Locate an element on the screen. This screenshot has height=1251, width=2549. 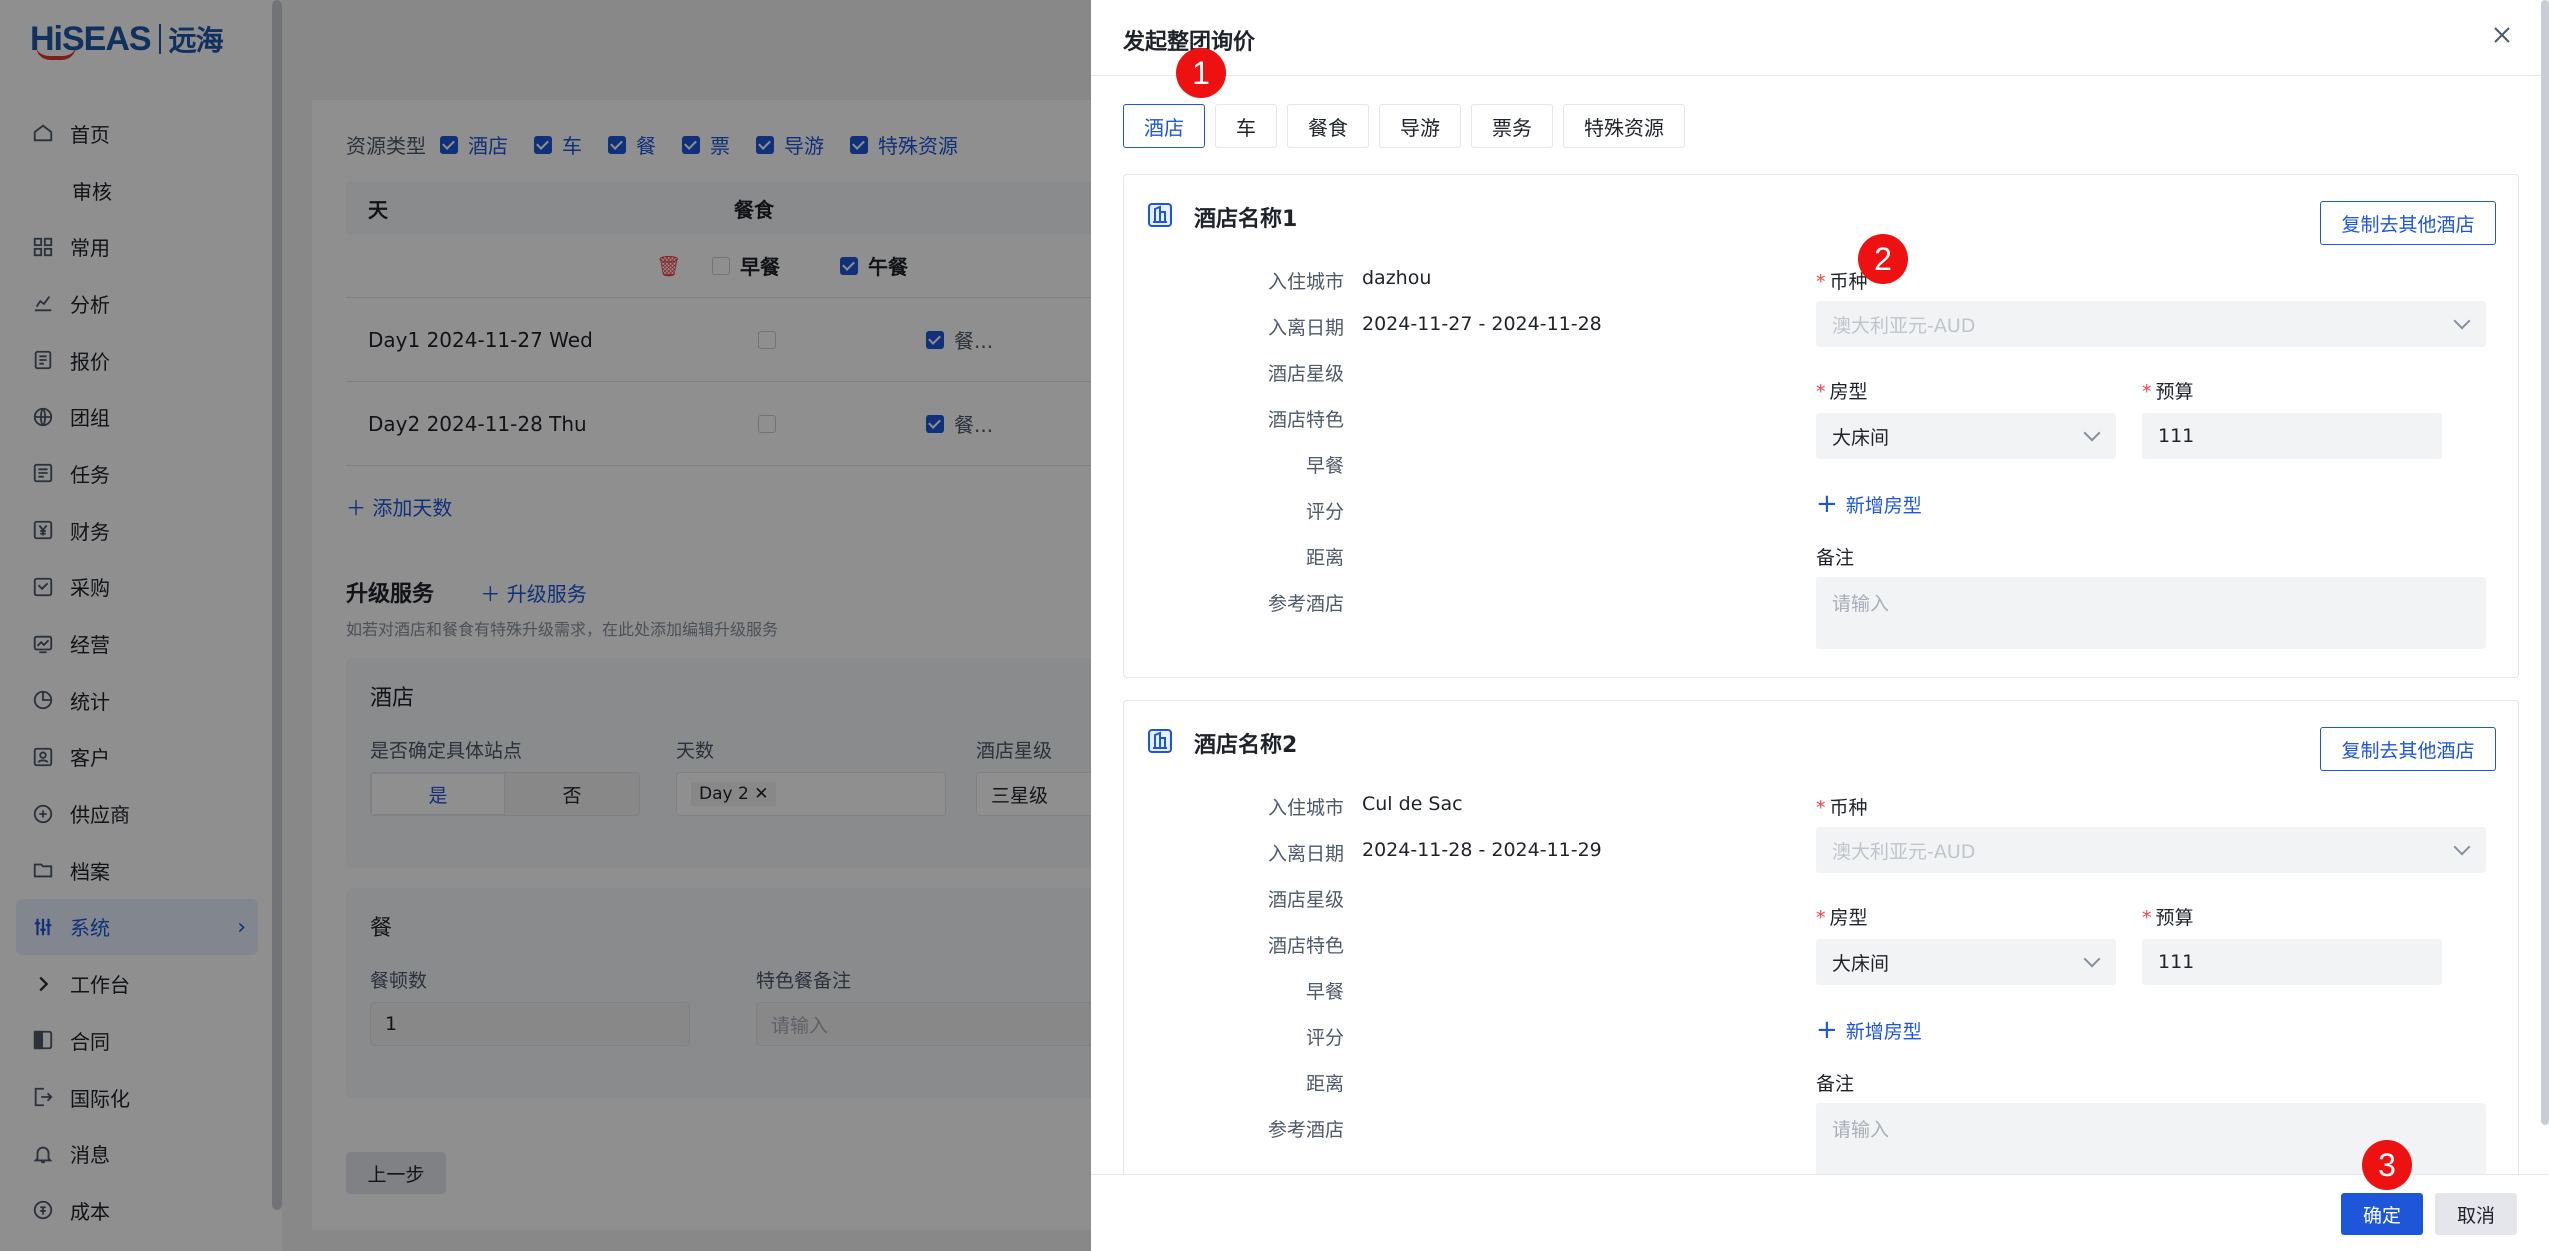
cancel-button: 取消 is located at coordinates (2476, 1214).